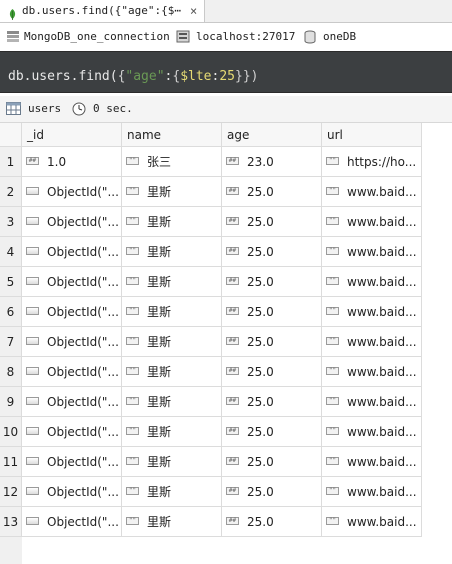  I want to click on tab-title: db.users.find({"age":{$⋯, so click(101, 10).